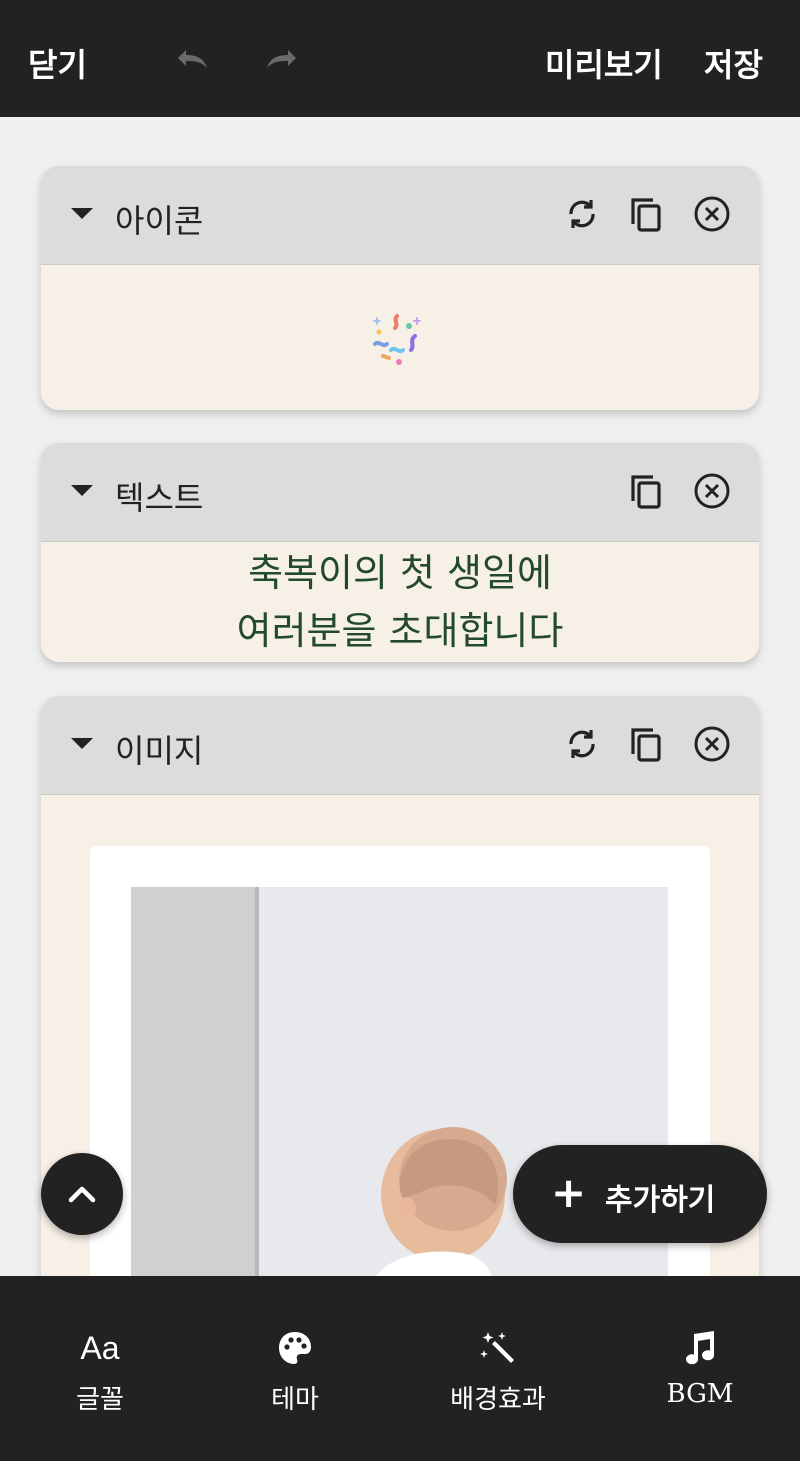 The image size is (800, 1461). I want to click on invitation-text: 축복이의 첫 생일에 여러분을 초대합니다, so click(400, 601).